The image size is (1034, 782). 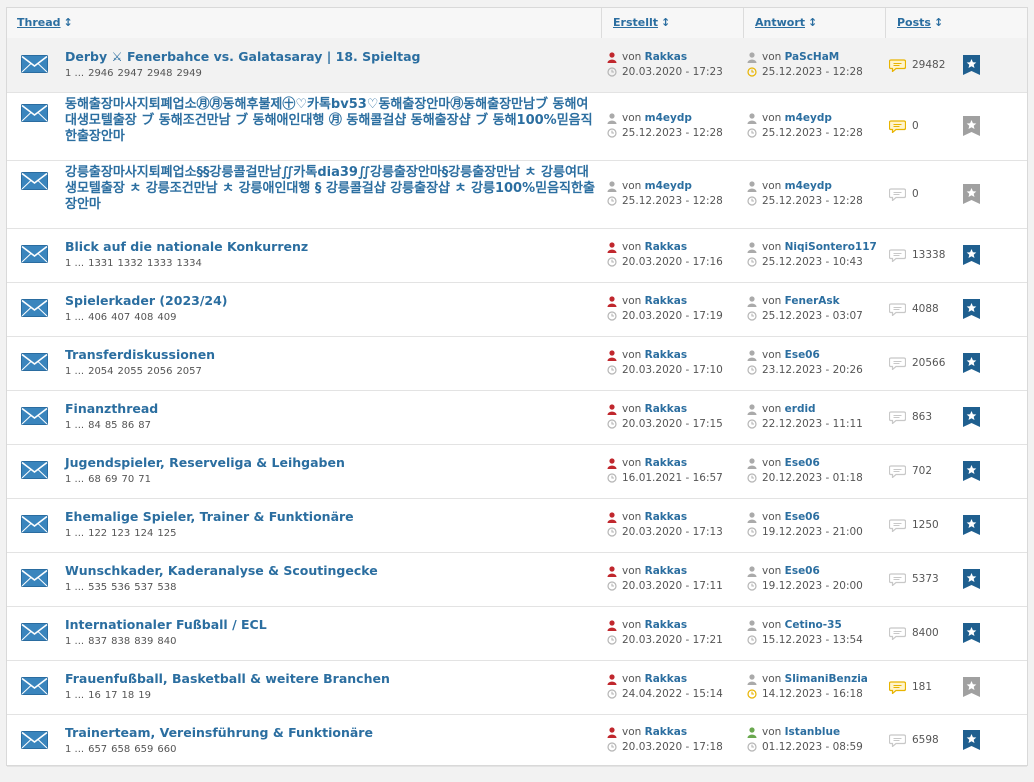 What do you see at coordinates (144, 479) in the screenshot?
I see `page-link: 71` at bounding box center [144, 479].